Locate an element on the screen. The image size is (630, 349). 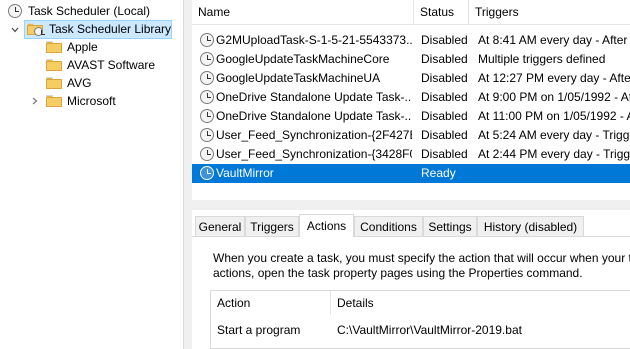
tree-library-label: Task Scheduler Library is located at coordinates (110, 29).